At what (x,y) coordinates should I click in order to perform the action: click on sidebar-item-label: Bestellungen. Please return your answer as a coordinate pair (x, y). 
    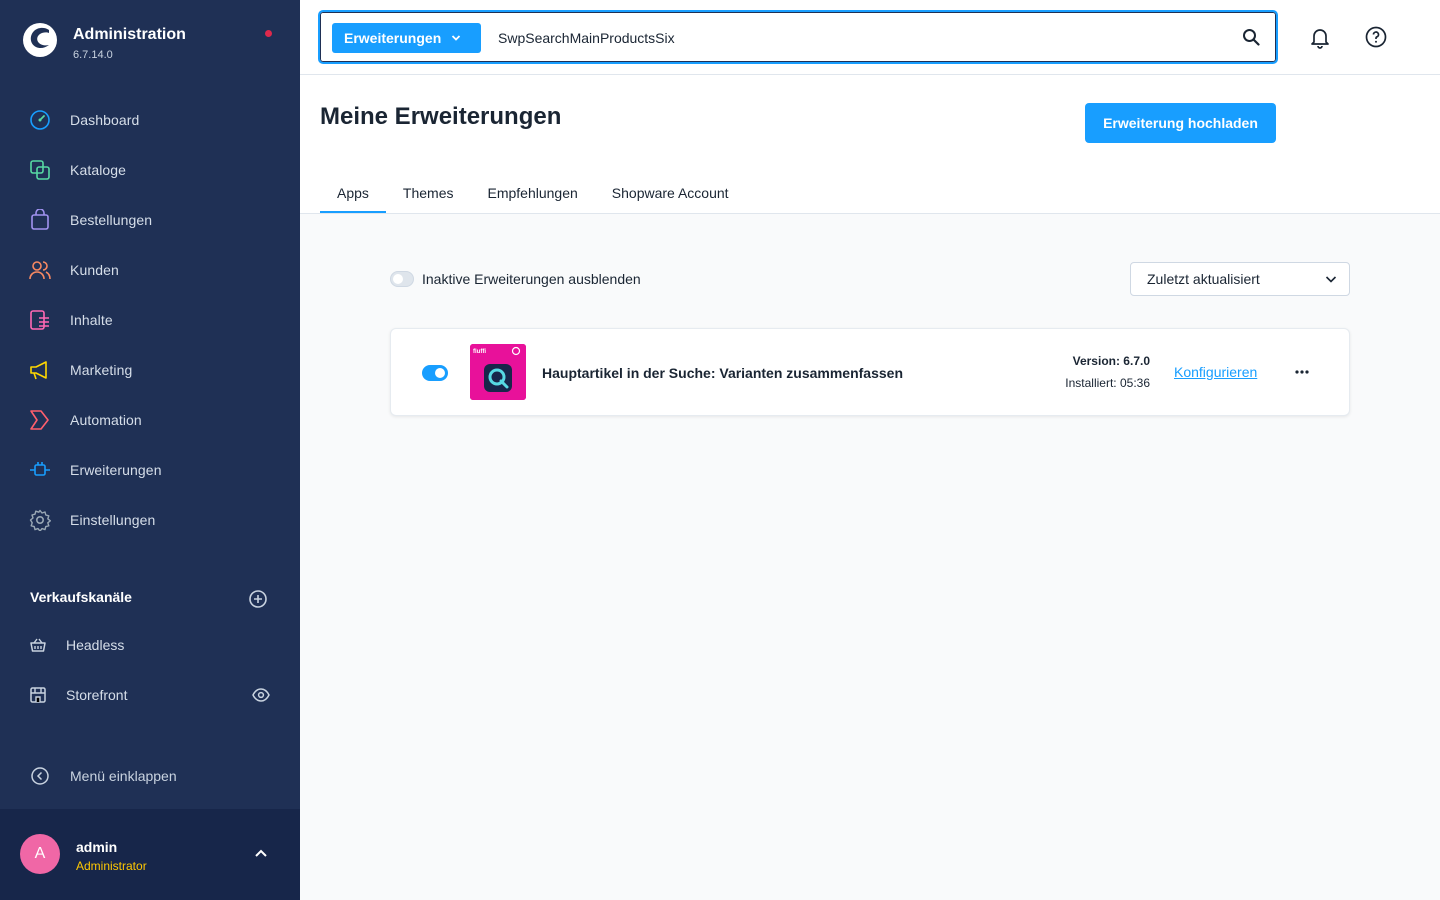
    Looking at the image, I should click on (111, 220).